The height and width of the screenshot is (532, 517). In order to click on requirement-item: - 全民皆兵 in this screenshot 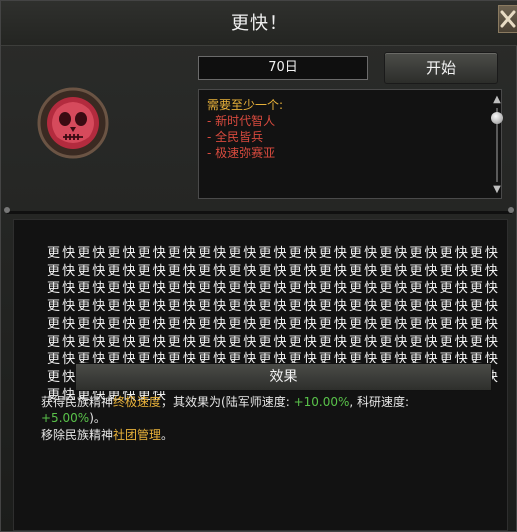, I will do `click(235, 137)`.